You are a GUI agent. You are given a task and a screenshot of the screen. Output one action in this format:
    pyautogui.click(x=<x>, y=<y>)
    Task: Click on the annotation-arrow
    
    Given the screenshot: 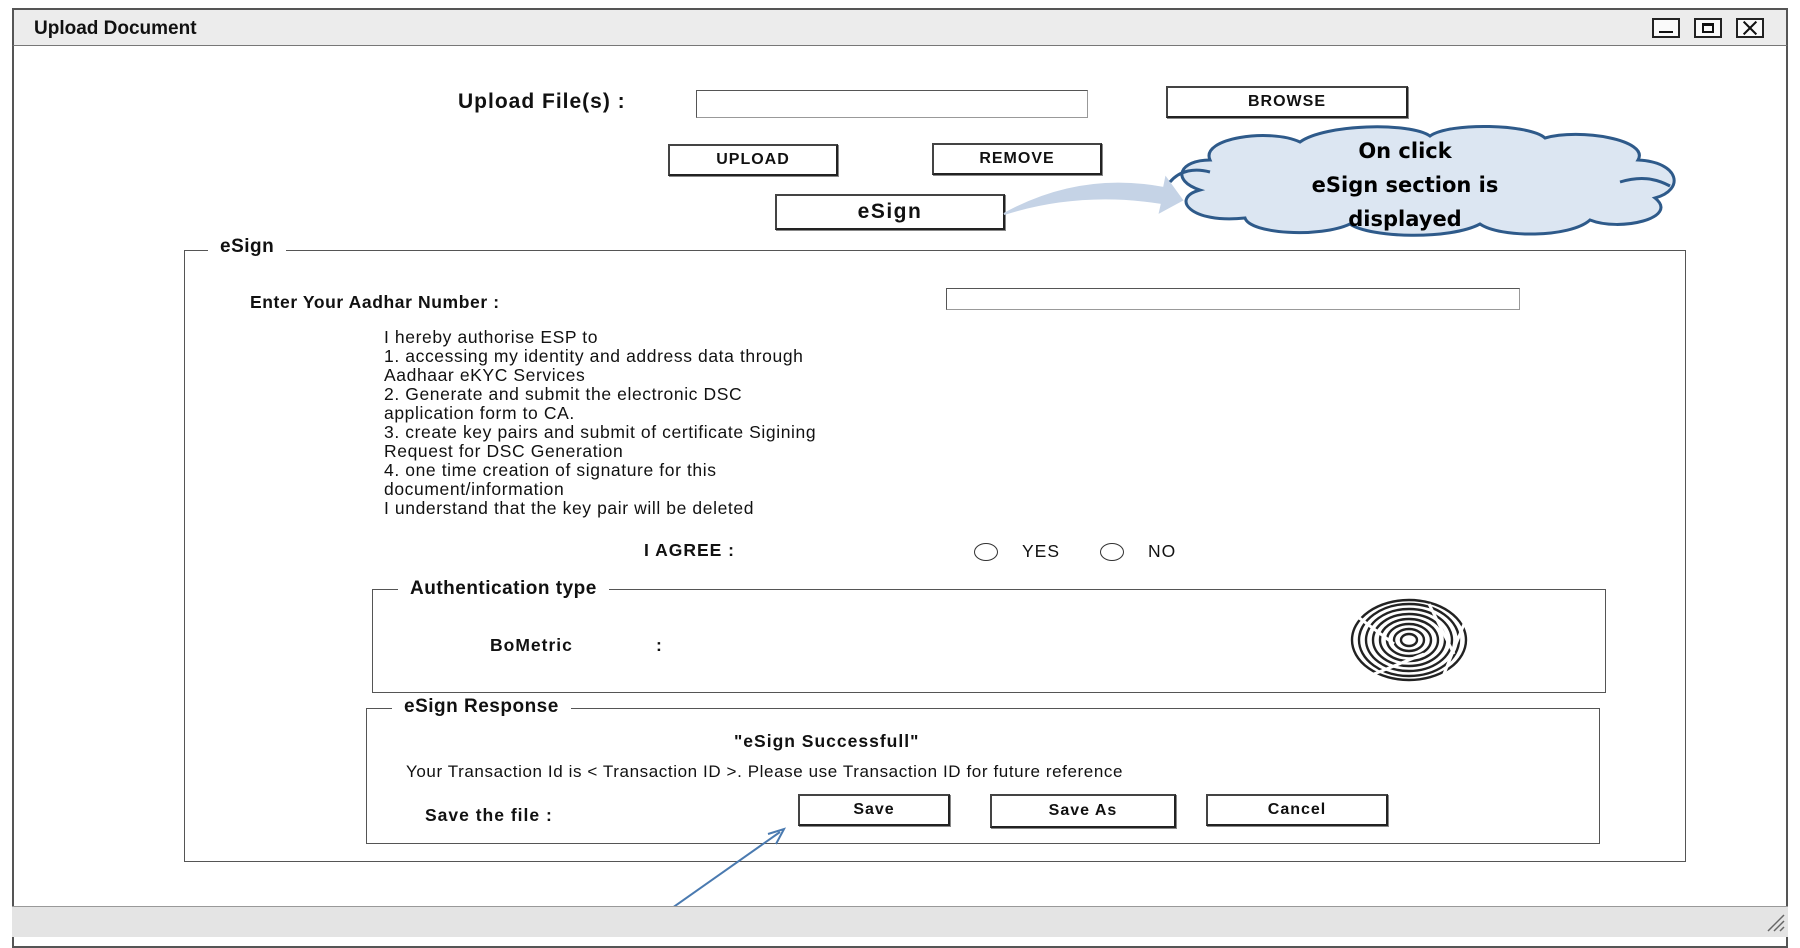 What is the action you would take?
    pyautogui.click(x=717, y=876)
    